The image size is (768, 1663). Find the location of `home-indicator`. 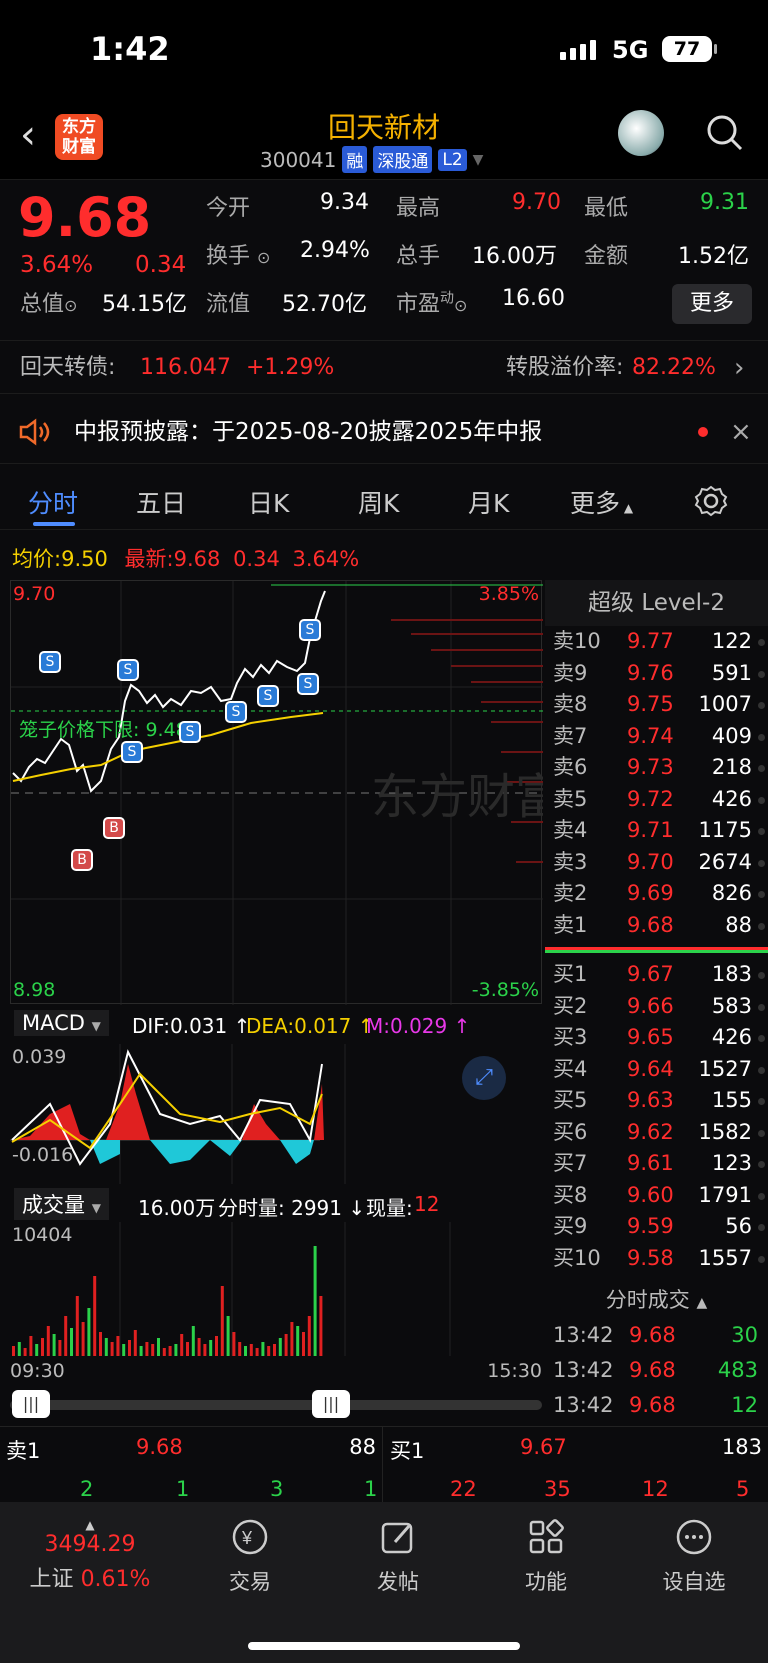

home-indicator is located at coordinates (384, 1646).